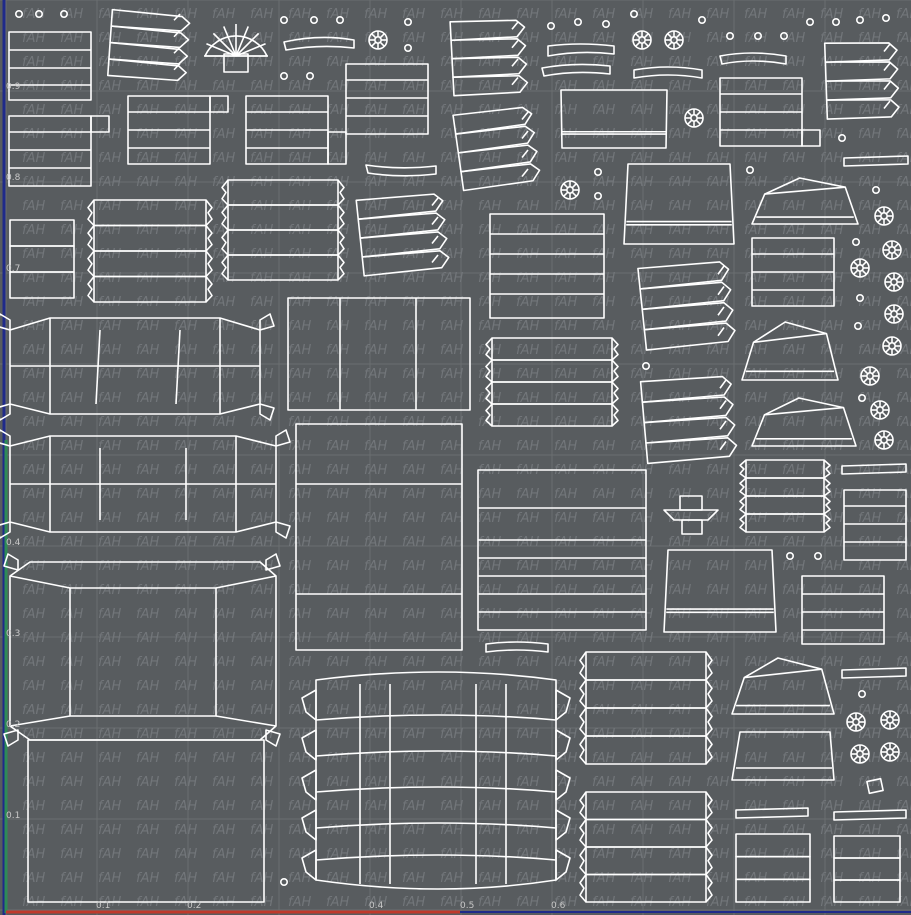  I want to click on y-tick-0.3: 0.3, so click(13, 634).